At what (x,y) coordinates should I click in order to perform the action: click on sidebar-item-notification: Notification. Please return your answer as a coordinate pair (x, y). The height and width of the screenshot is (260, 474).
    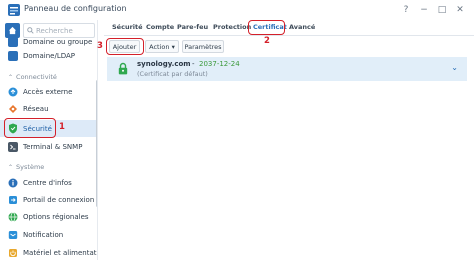
    Looking at the image, I should click on (48, 234).